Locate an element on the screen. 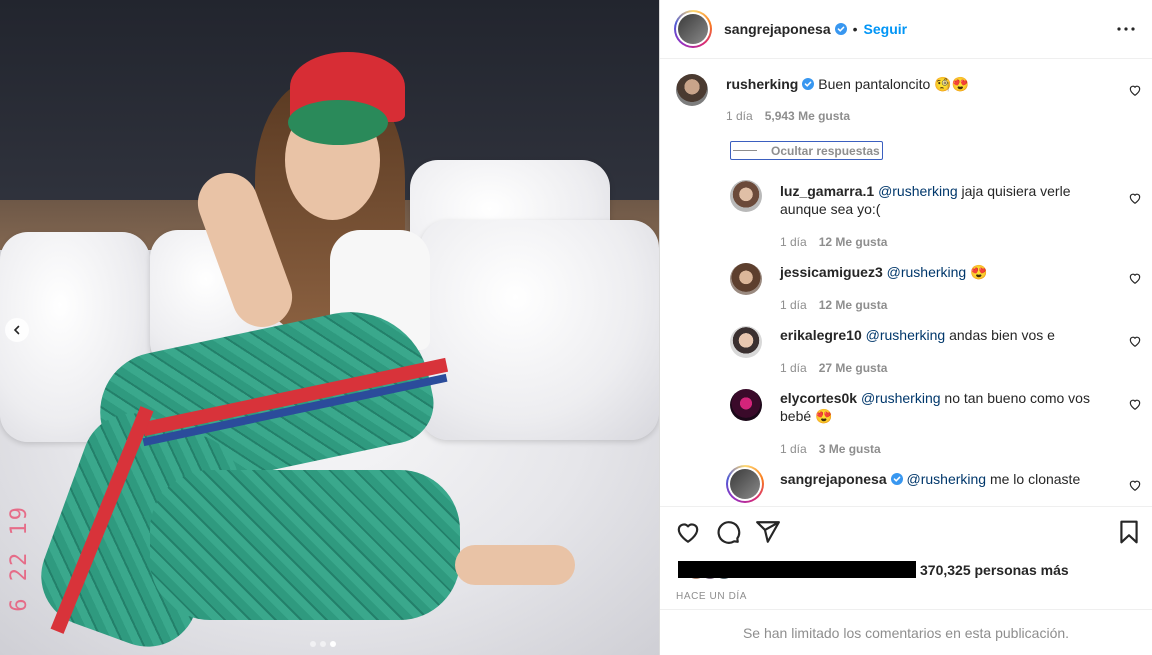 The height and width of the screenshot is (655, 1152). comment-meta: 1 día 5,943 Me gusta is located at coordinates (788, 116).